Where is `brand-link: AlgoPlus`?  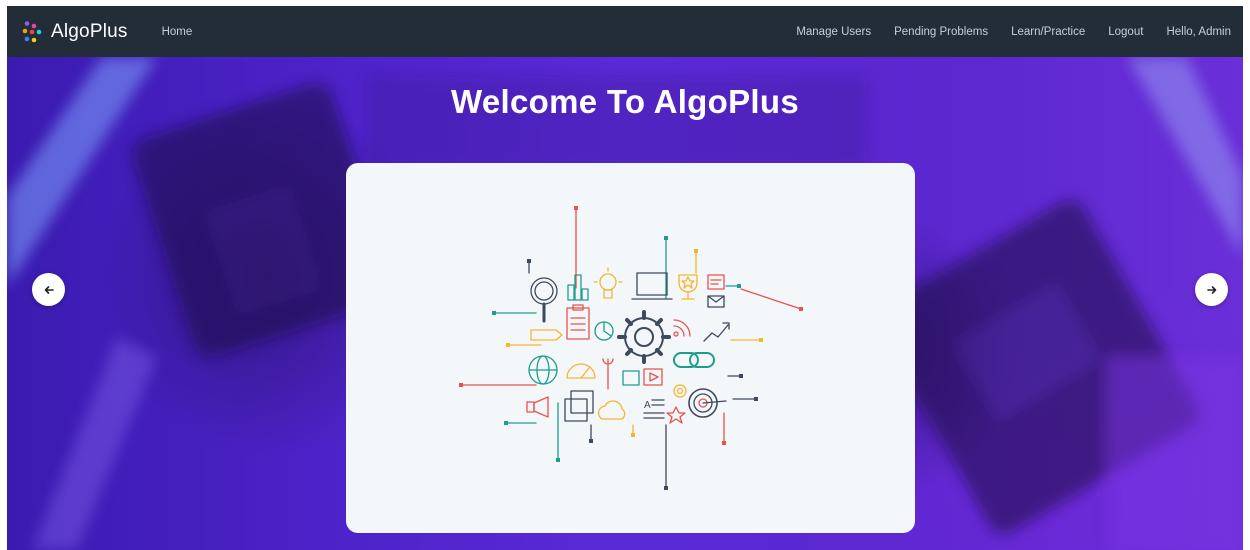
brand-link: AlgoPlus is located at coordinates (74, 32).